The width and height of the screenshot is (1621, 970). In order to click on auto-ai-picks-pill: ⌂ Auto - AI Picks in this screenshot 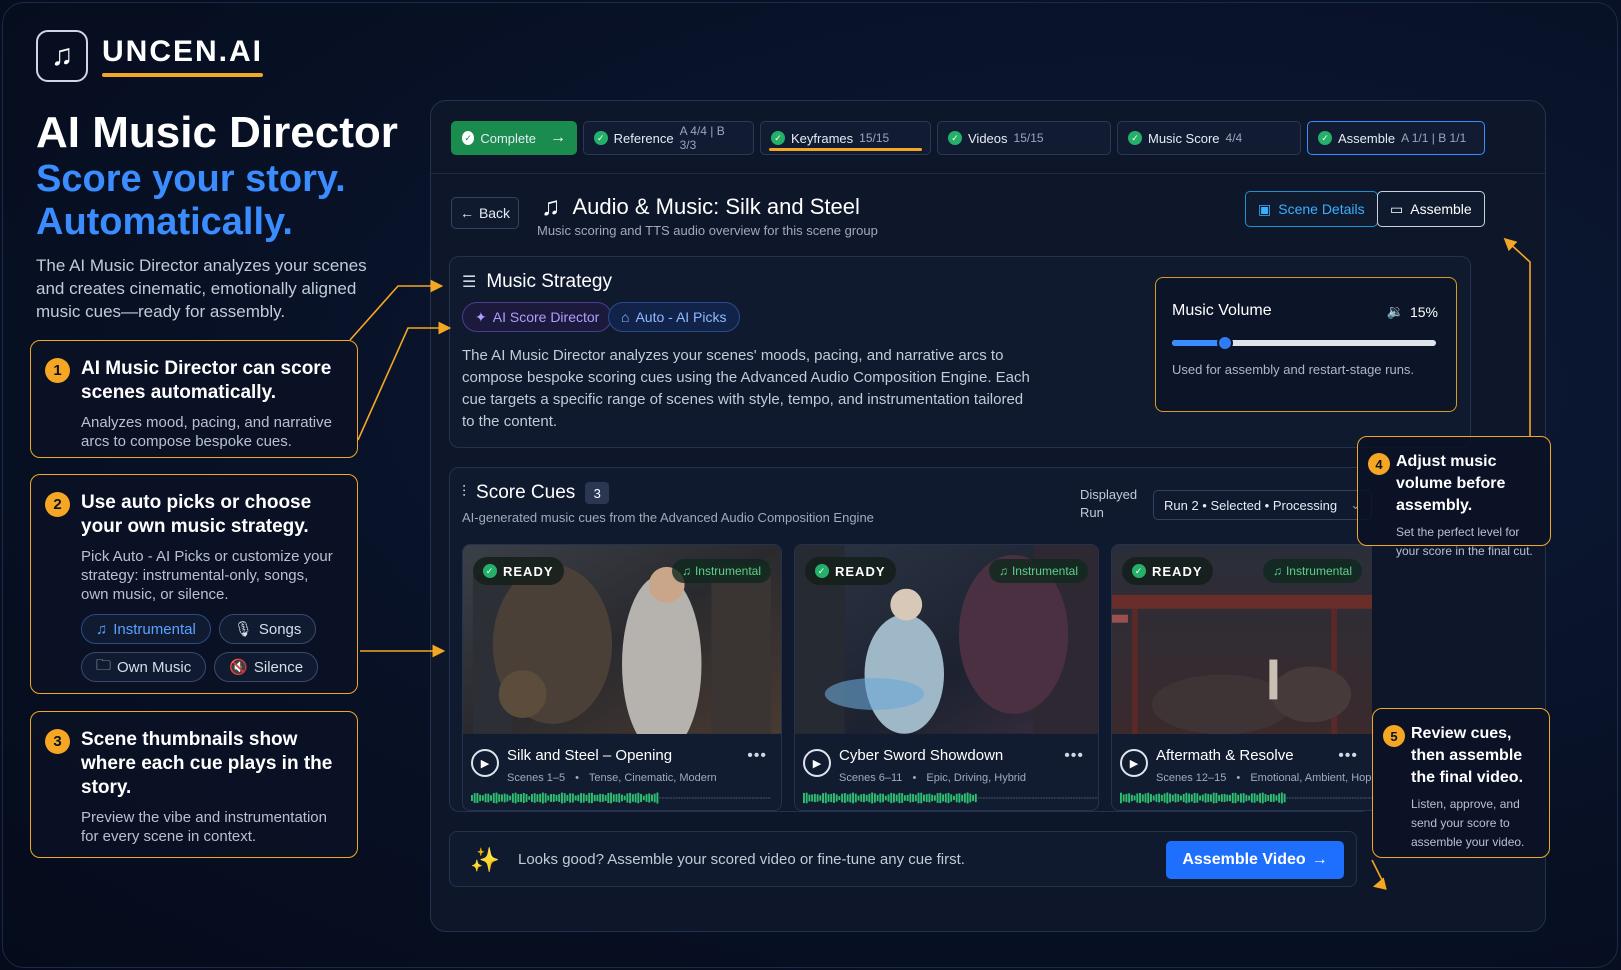, I will do `click(674, 317)`.